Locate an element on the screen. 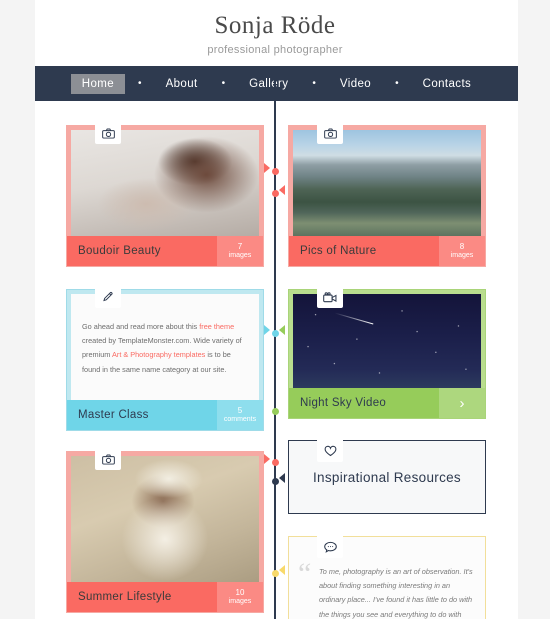 The height and width of the screenshot is (619, 550). card-pics-of-nature: Pics of Nature 8 images is located at coordinates (387, 194).